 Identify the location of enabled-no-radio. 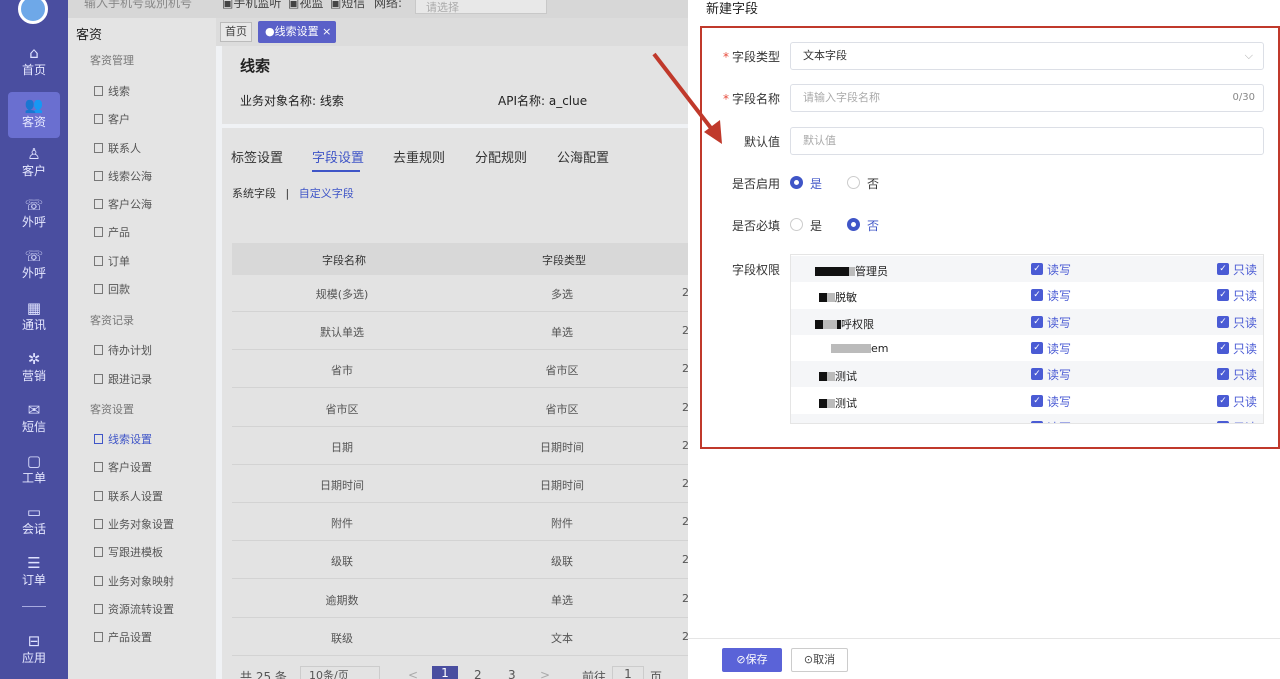
(853, 182).